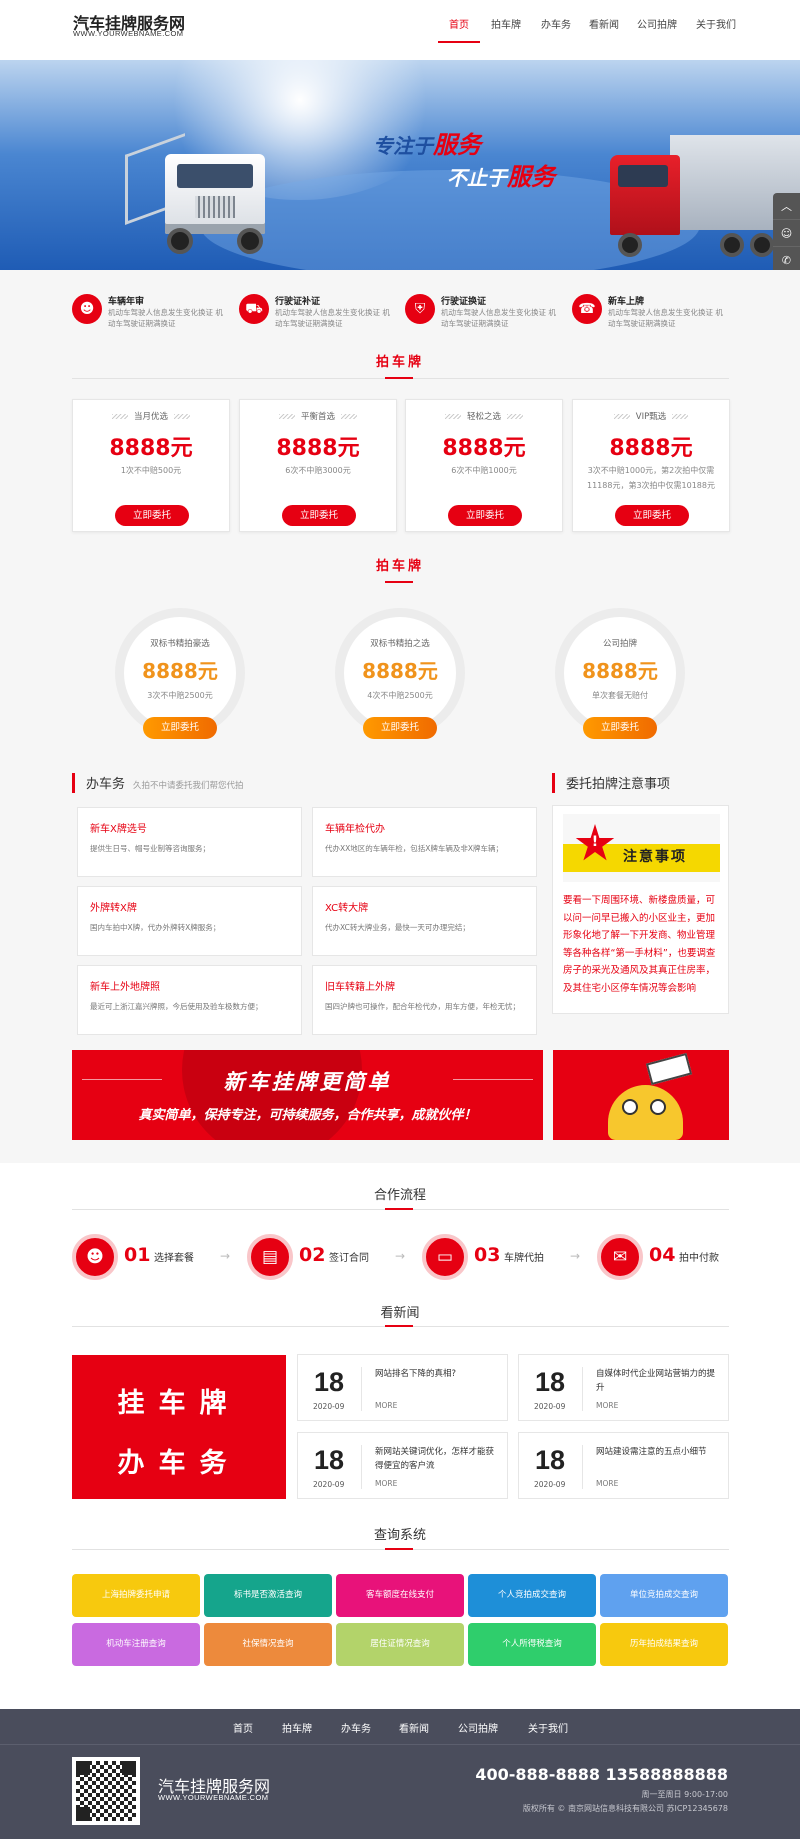 Image resolution: width=800 pixels, height=1839 pixels. I want to click on nav-company: 公司拍牌, so click(657, 29).